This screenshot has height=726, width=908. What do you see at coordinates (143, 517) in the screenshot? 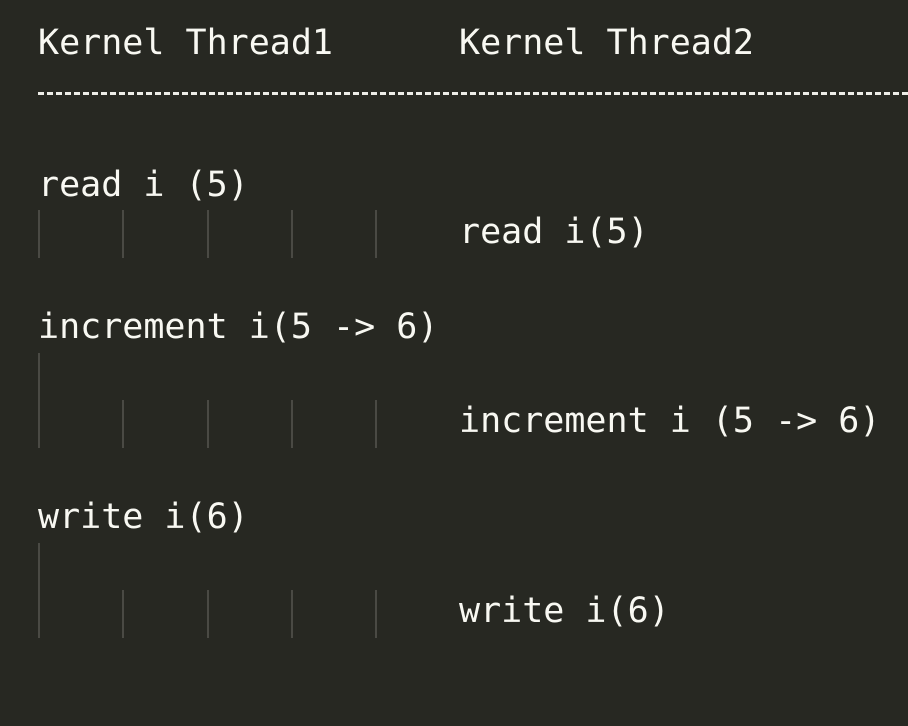
I see `thread1-write: write i(6)` at bounding box center [143, 517].